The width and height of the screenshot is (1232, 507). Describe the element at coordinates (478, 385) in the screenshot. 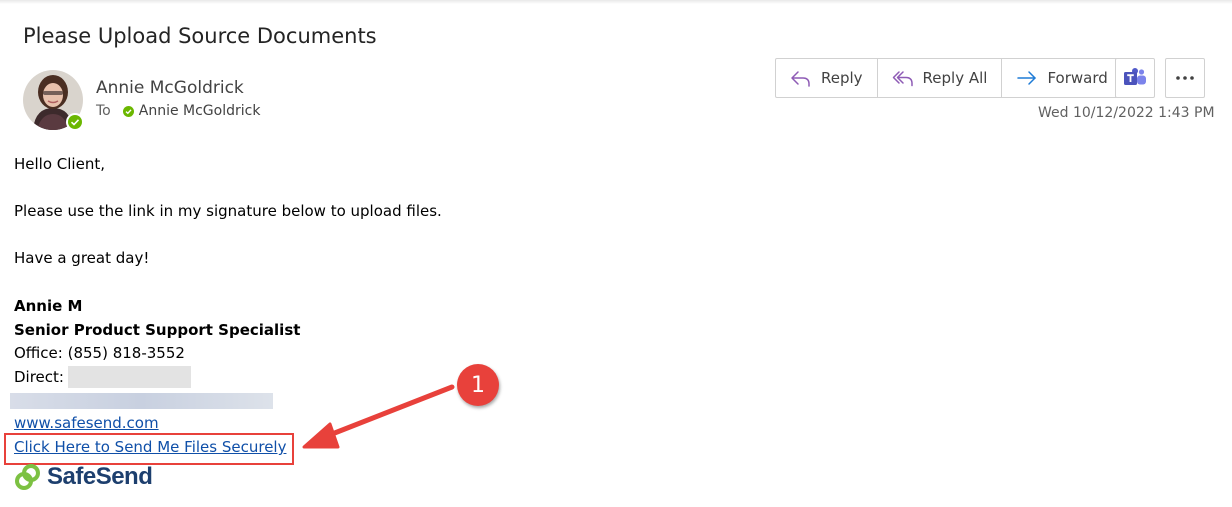

I see `annotation-step-badge: 1` at that location.